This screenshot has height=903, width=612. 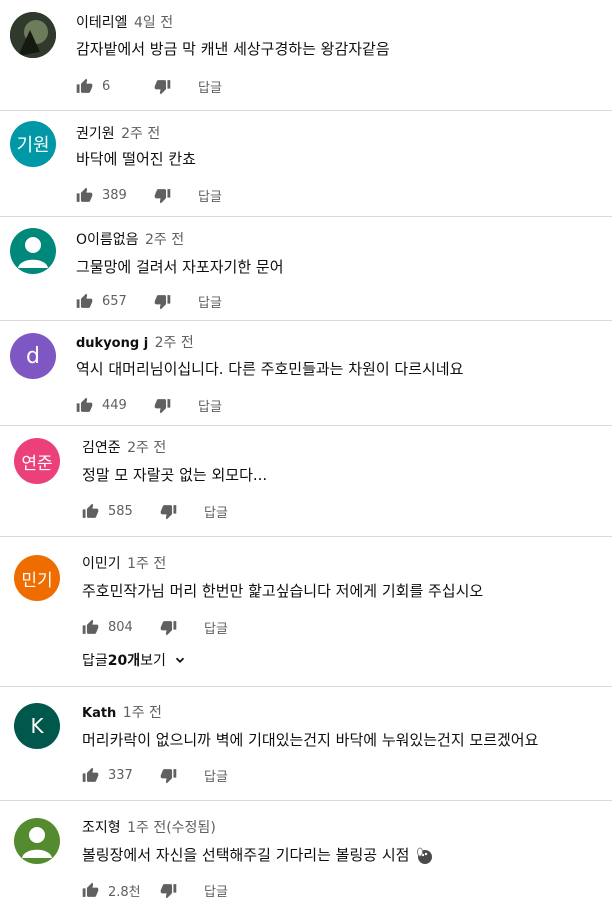 I want to click on comment-header: 권기원 2주 전, so click(x=118, y=133).